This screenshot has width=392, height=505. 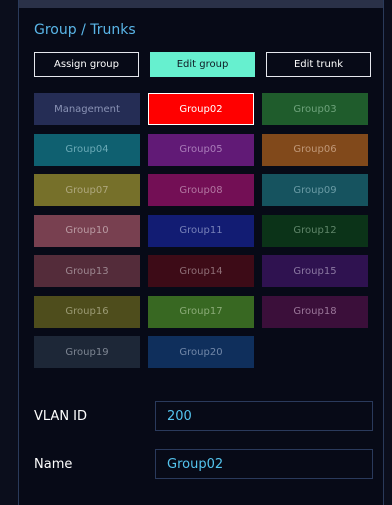 I want to click on group-tile-group14: Group14, so click(x=201, y=271).